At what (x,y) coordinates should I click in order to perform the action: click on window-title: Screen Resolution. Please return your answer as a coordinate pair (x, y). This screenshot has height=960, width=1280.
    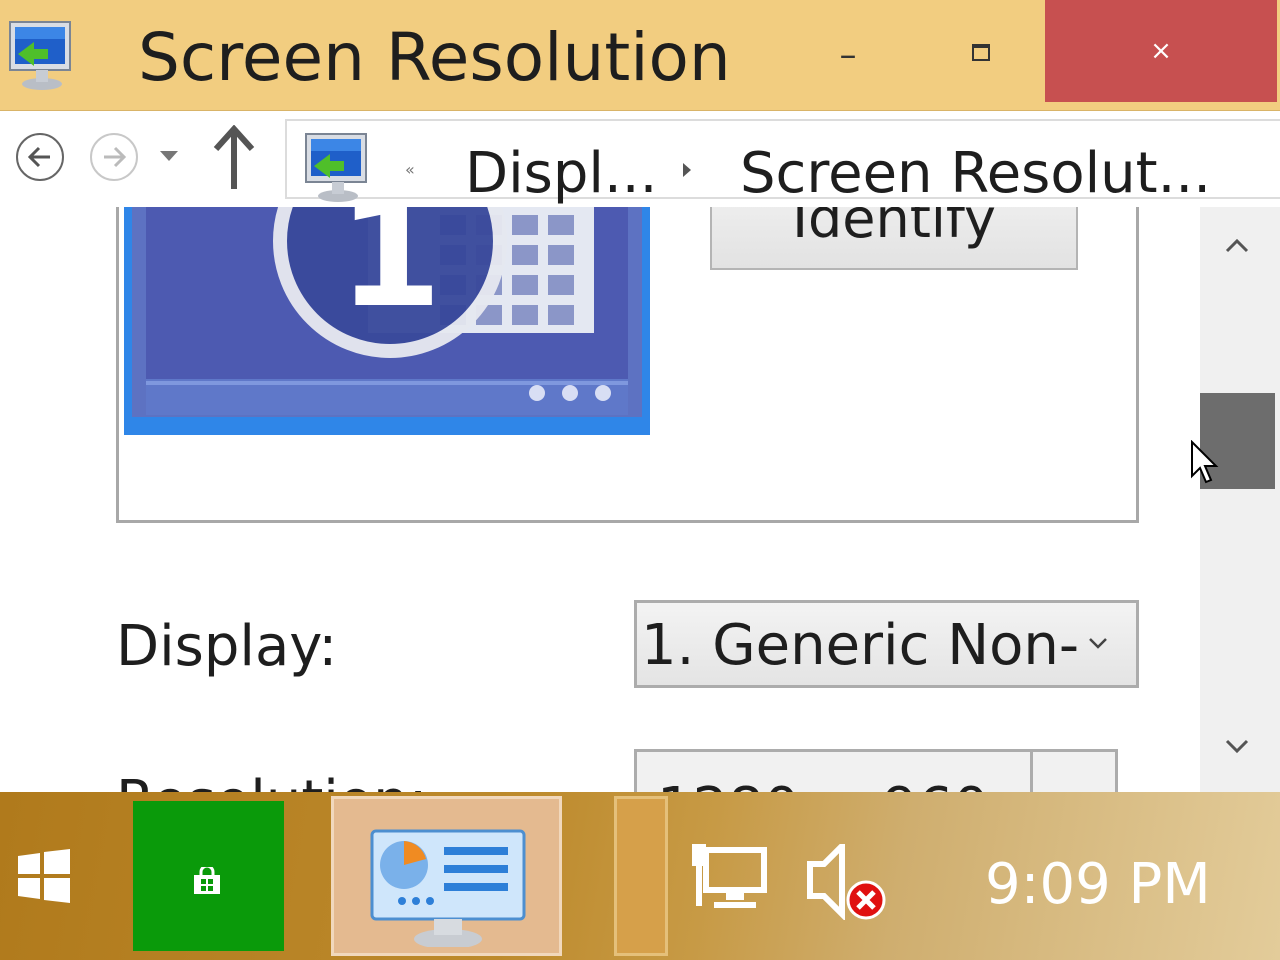
    Looking at the image, I should click on (434, 57).